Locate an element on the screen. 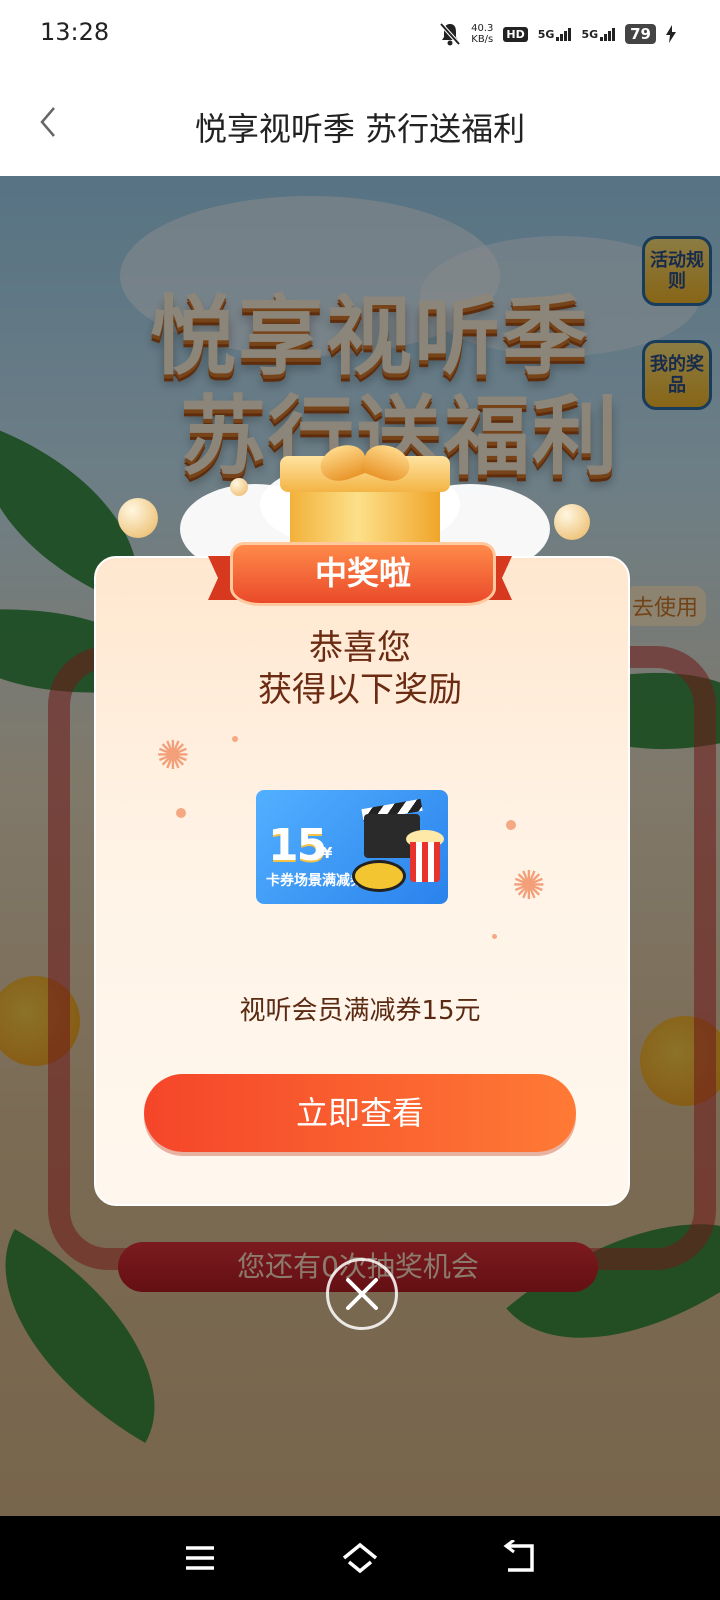 This screenshot has height=1600, width=720. popcorn-icon is located at coordinates (425, 862).